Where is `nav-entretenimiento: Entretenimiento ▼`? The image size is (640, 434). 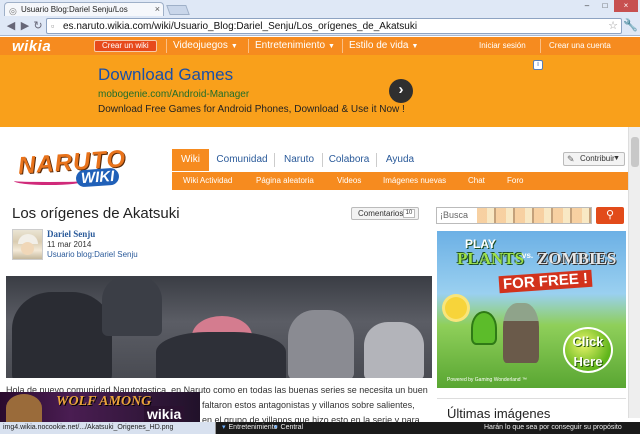 nav-entretenimiento: Entretenimiento ▼ is located at coordinates (295, 45).